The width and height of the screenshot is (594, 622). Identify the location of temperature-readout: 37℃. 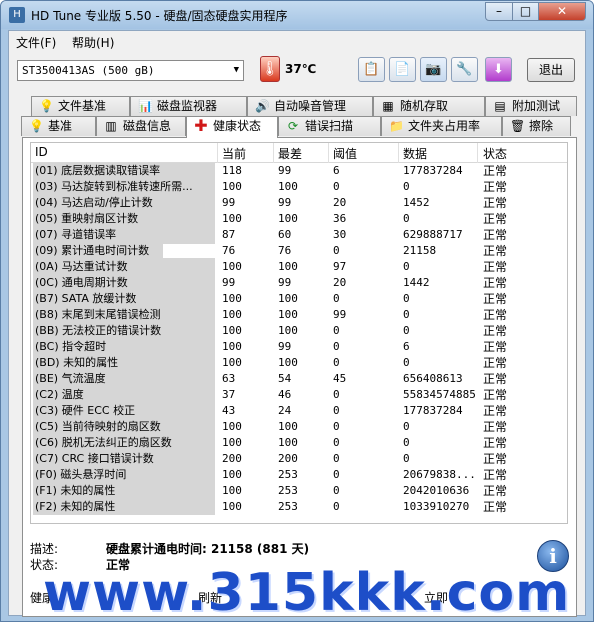
(301, 69).